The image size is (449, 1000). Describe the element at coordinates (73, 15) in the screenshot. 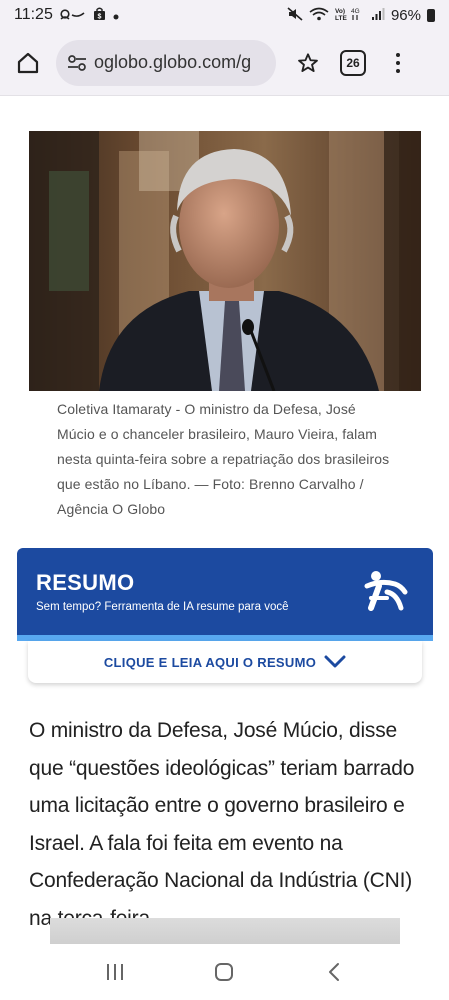

I see `voicemail-icon` at that location.